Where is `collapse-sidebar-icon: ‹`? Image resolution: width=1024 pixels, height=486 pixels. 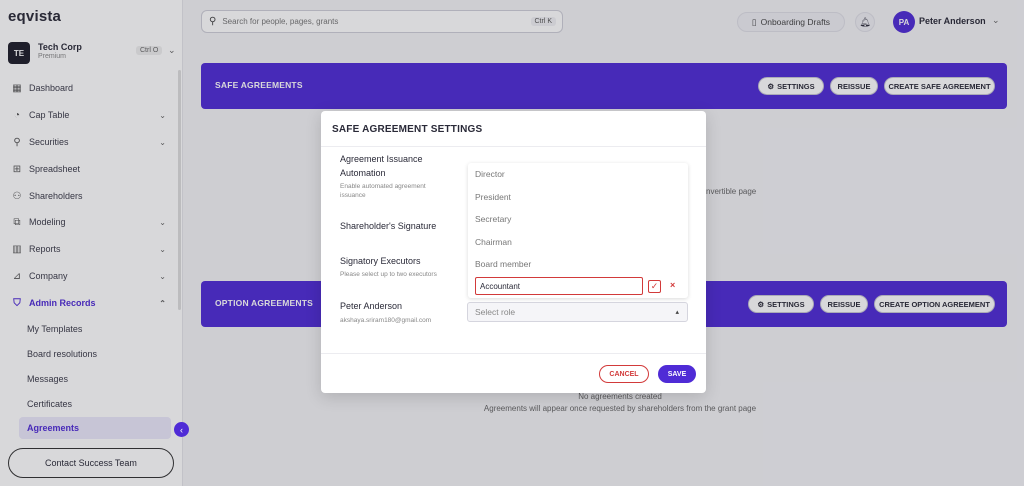 collapse-sidebar-icon: ‹ is located at coordinates (181, 429).